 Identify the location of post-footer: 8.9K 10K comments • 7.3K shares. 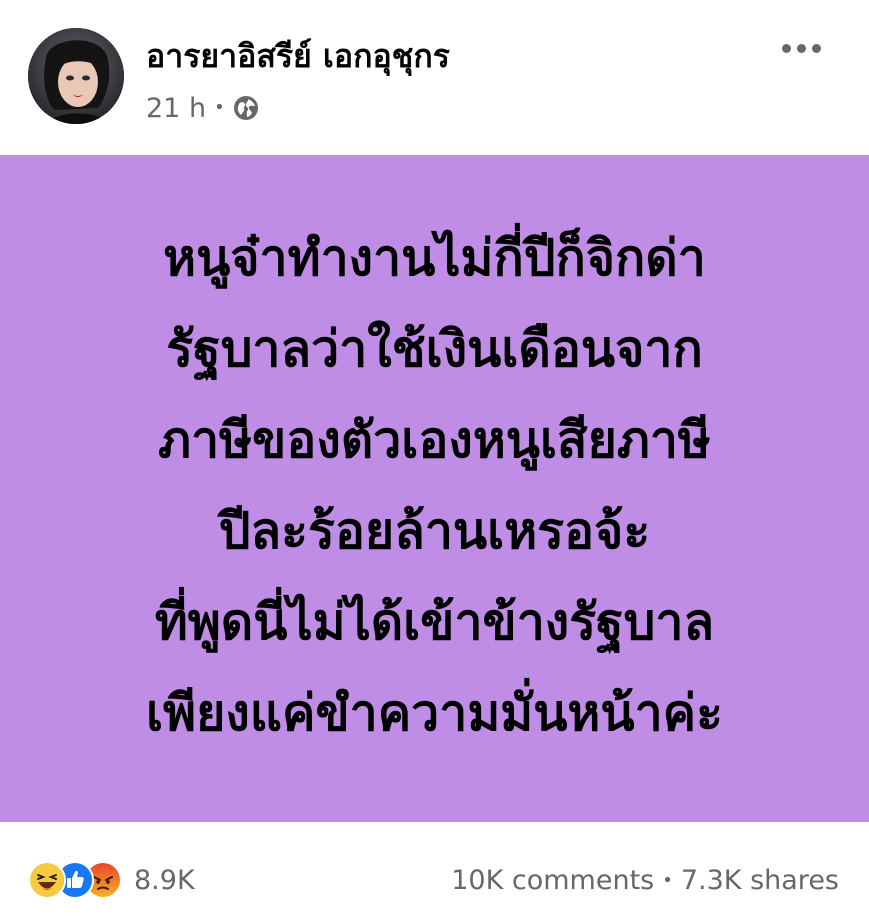
(434, 872).